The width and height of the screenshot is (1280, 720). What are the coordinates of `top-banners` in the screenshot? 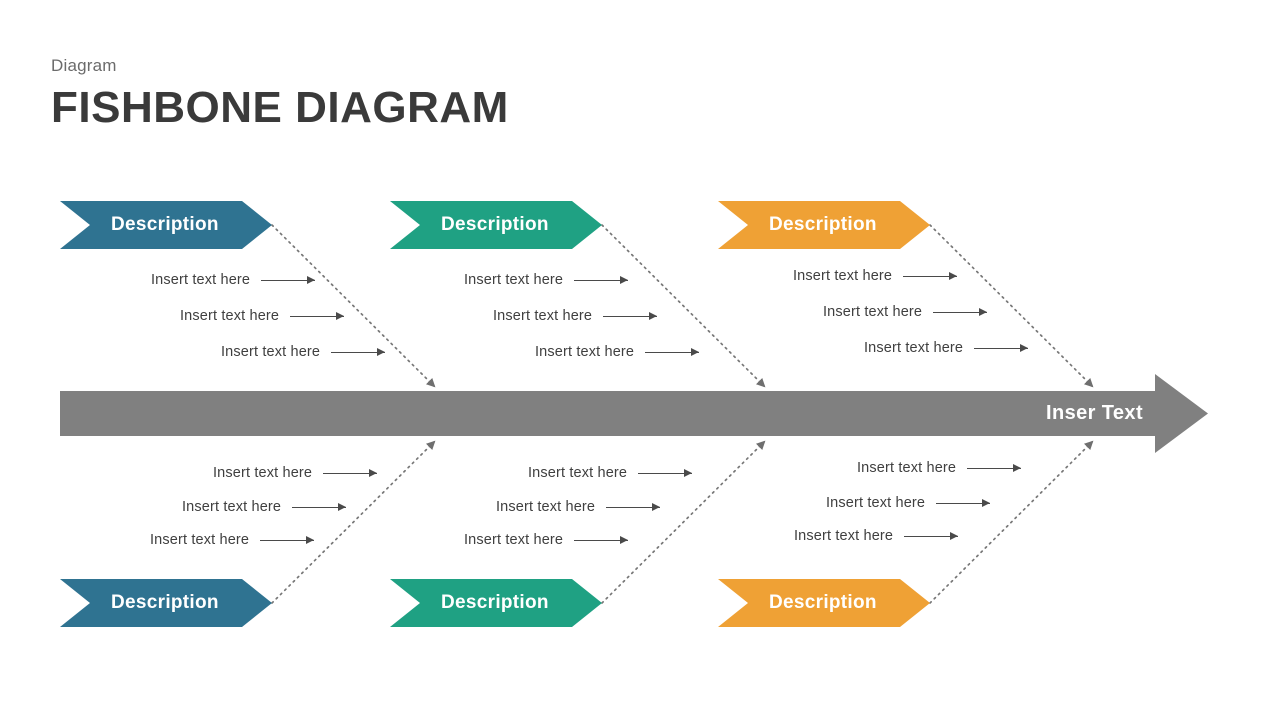 It's located at (495, 225).